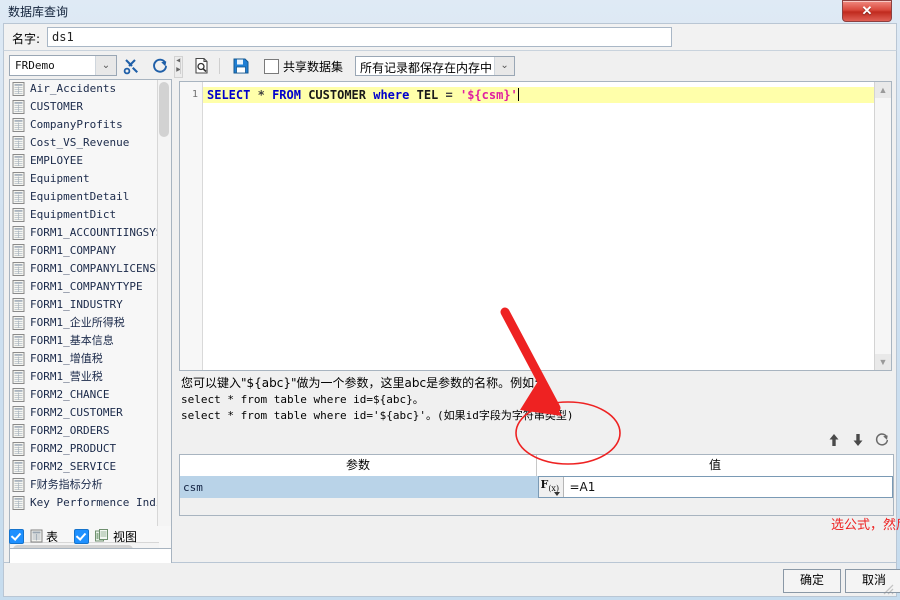 This screenshot has height=600, width=900. I want to click on list-item: CompanyProfits, so click(85, 125).